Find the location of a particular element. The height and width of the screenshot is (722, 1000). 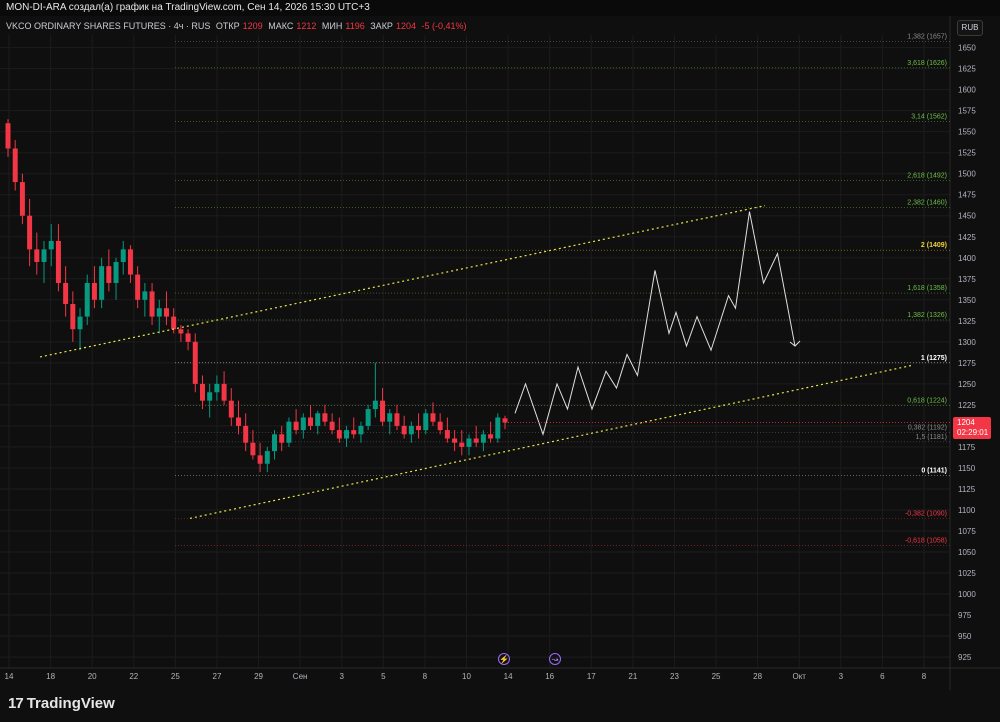

projection-path is located at coordinates (655, 323).